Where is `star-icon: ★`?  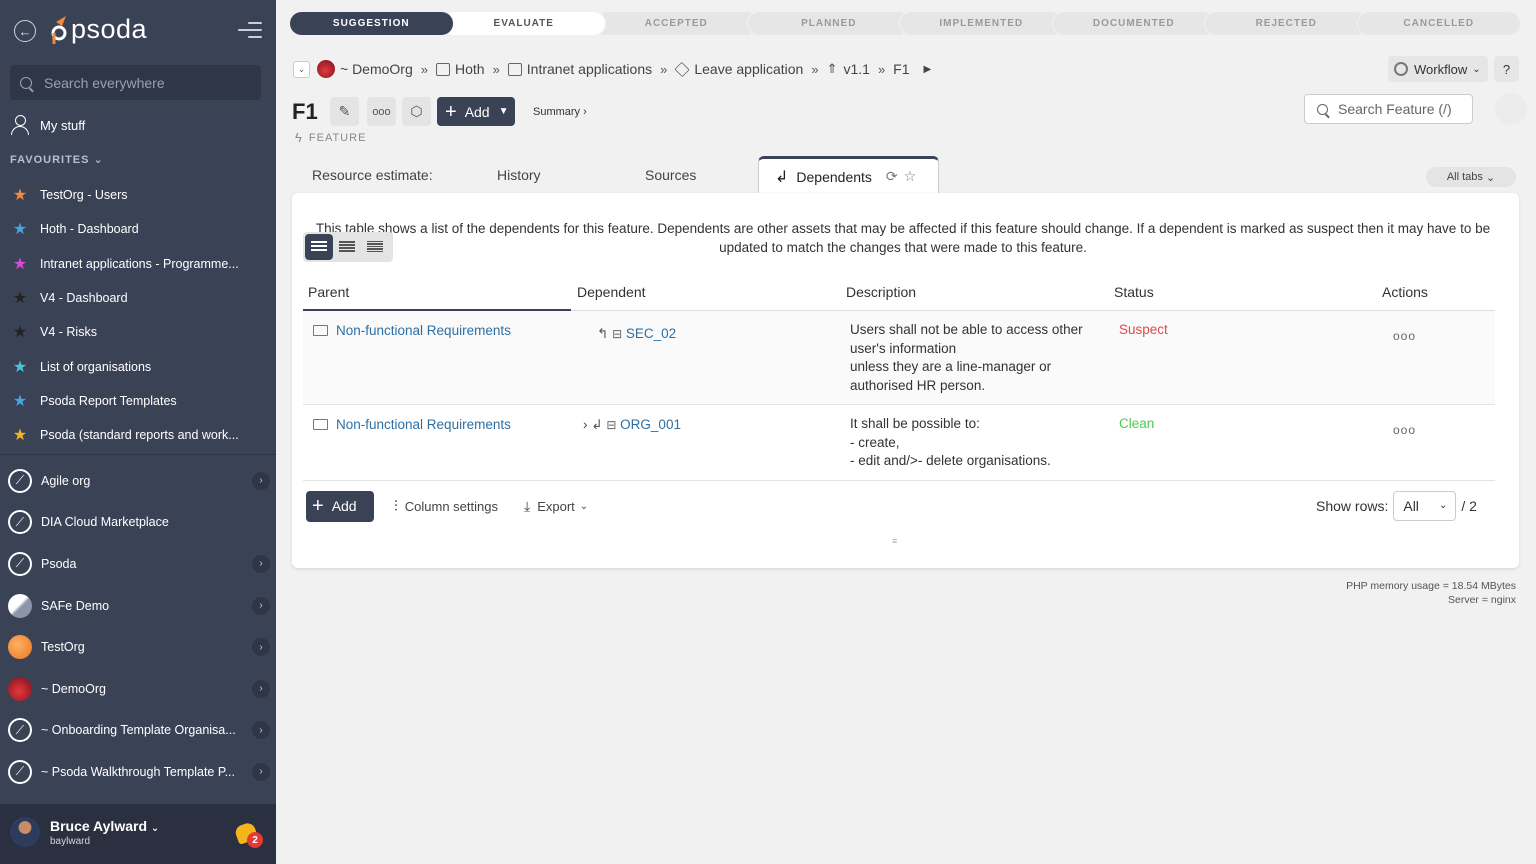 star-icon: ★ is located at coordinates (20, 333).